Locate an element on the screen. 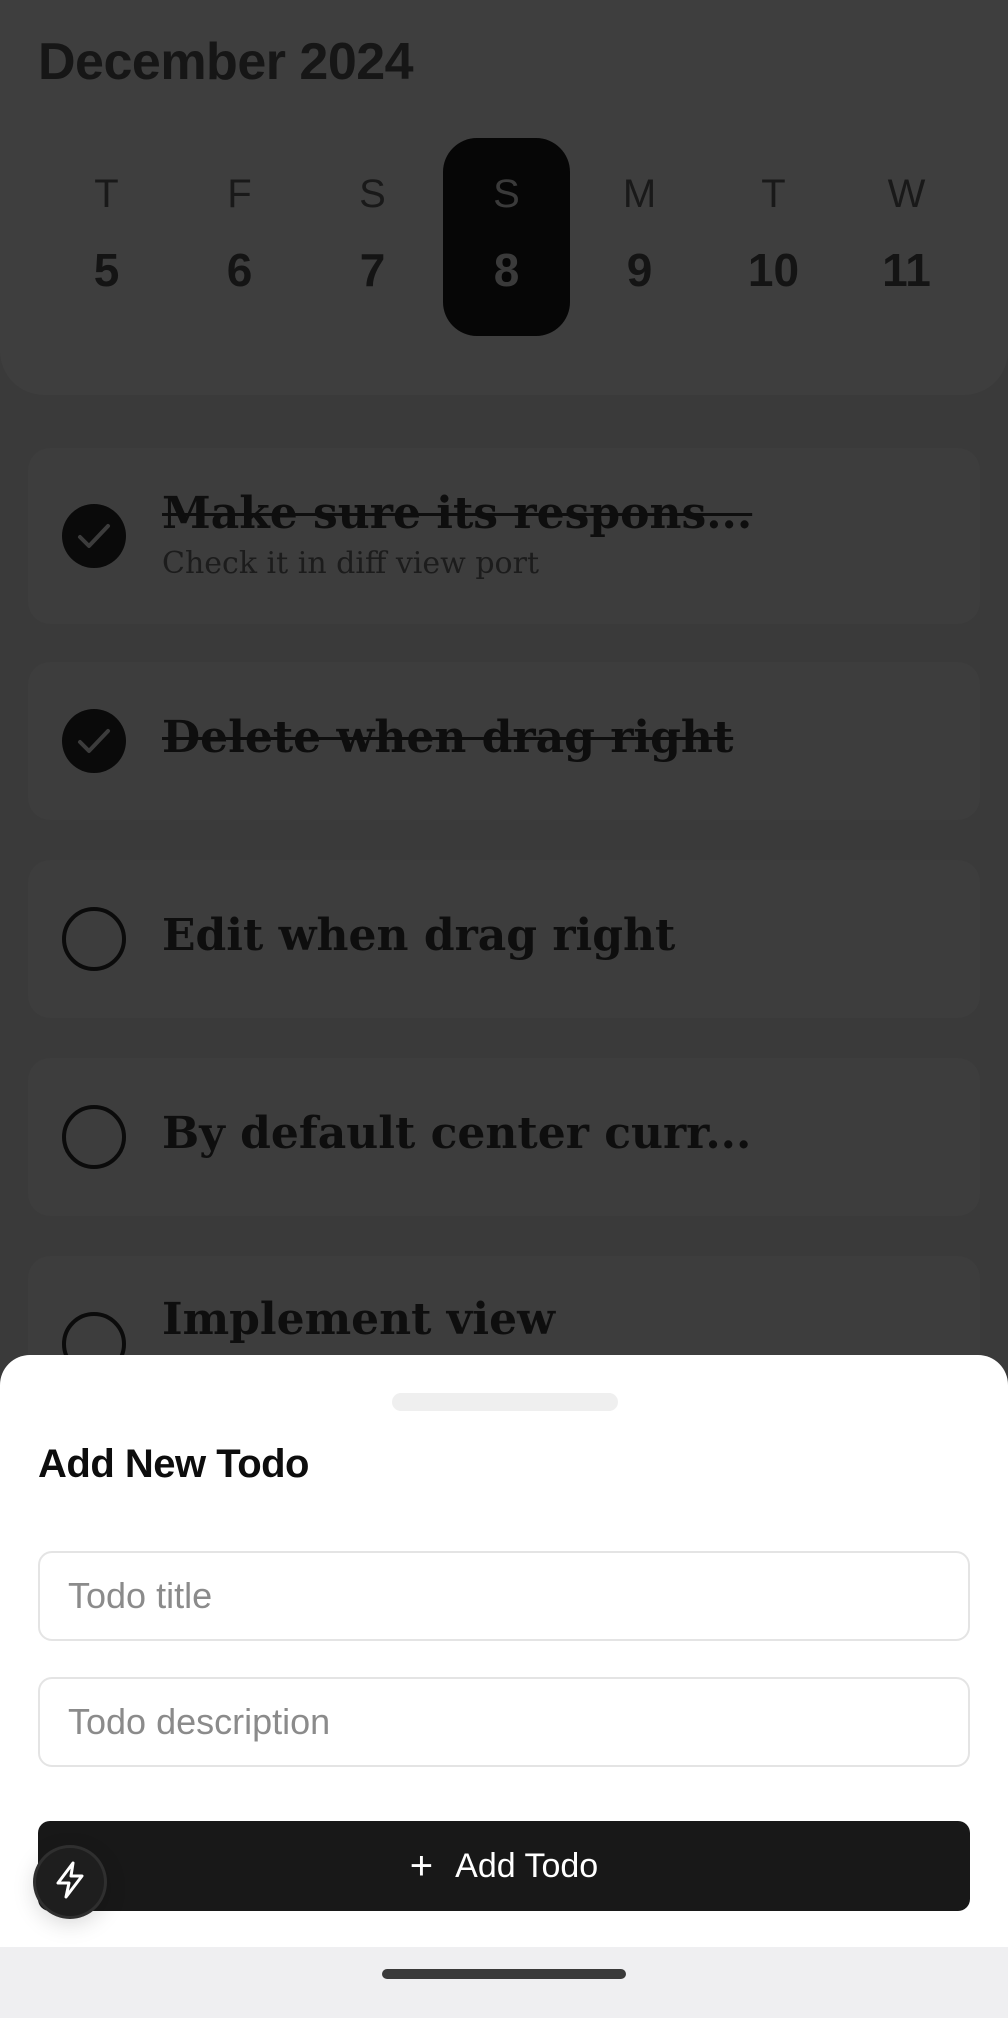 This screenshot has height=2018, width=1008. day-wed-11: W 11 is located at coordinates (906, 237).